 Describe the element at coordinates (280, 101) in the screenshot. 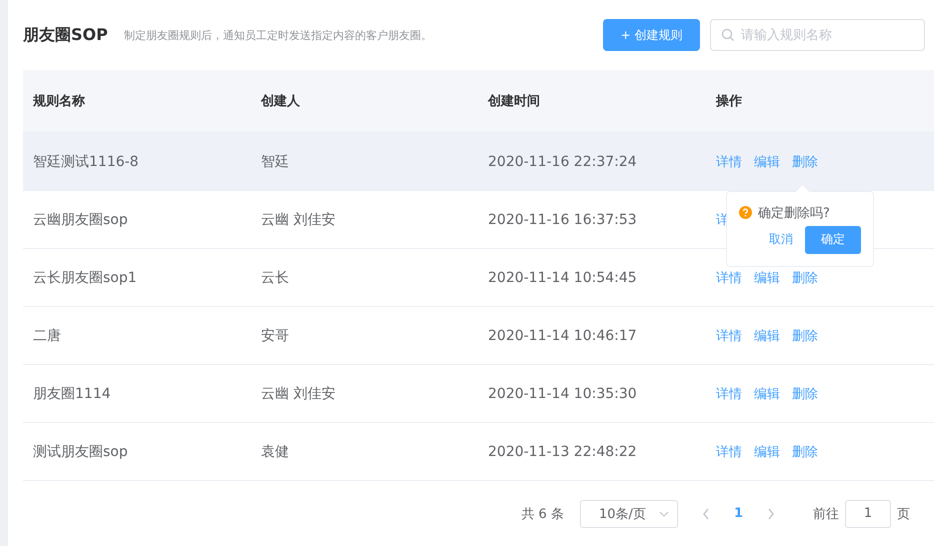

I see `column-header: 创建人` at that location.